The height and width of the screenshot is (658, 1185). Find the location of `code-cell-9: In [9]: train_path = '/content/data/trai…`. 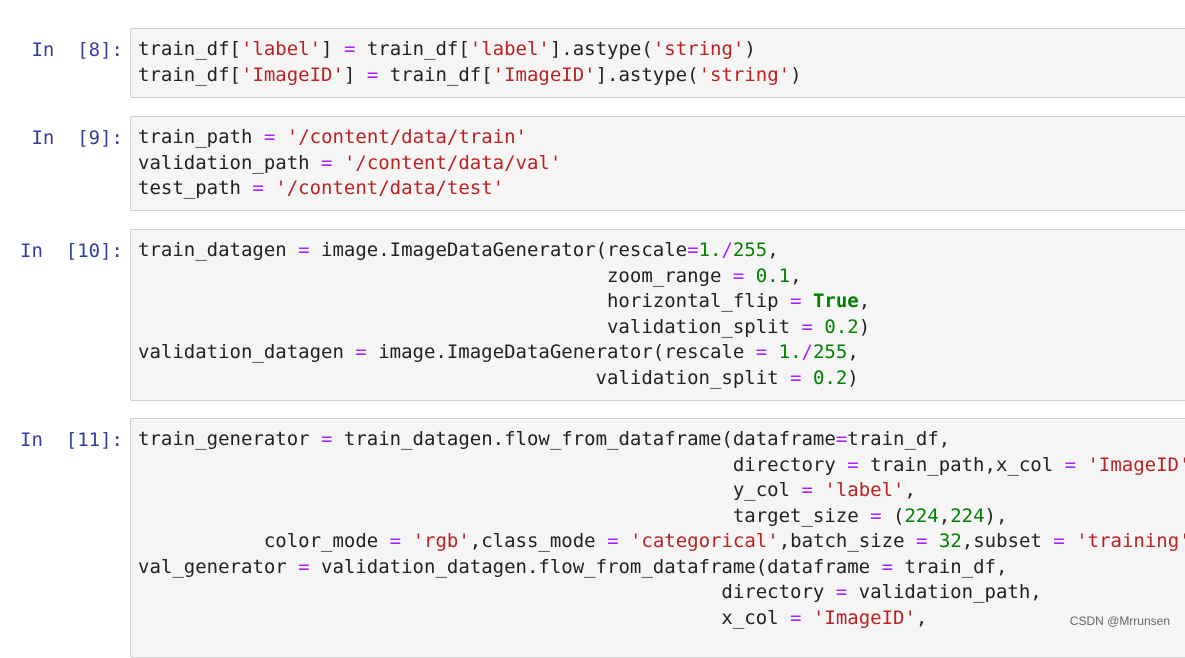

code-cell-9: In [9]: train_path = '/content/data/trai… is located at coordinates (592, 163).